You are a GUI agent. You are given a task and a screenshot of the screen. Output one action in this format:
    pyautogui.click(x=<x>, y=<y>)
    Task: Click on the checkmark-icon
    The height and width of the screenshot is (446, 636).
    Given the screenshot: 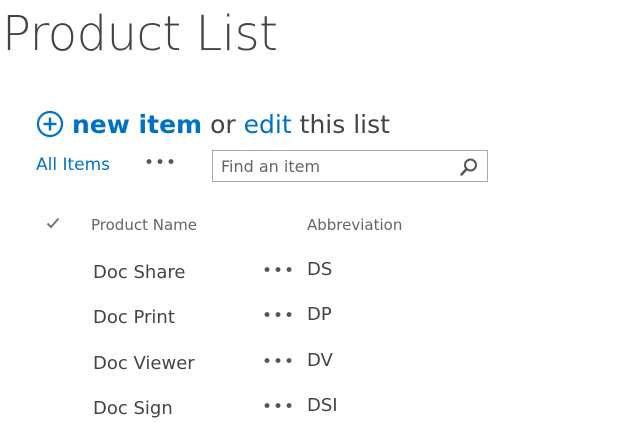 What is the action you would take?
    pyautogui.click(x=53, y=223)
    